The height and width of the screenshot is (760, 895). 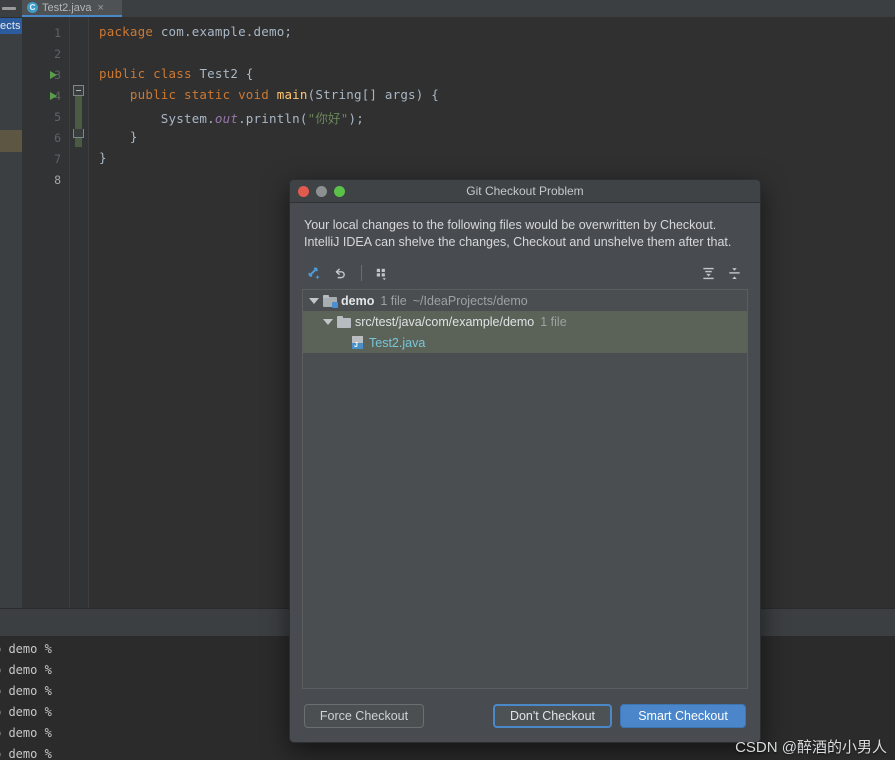 I want to click on code-token: "你好", so click(x=328, y=118).